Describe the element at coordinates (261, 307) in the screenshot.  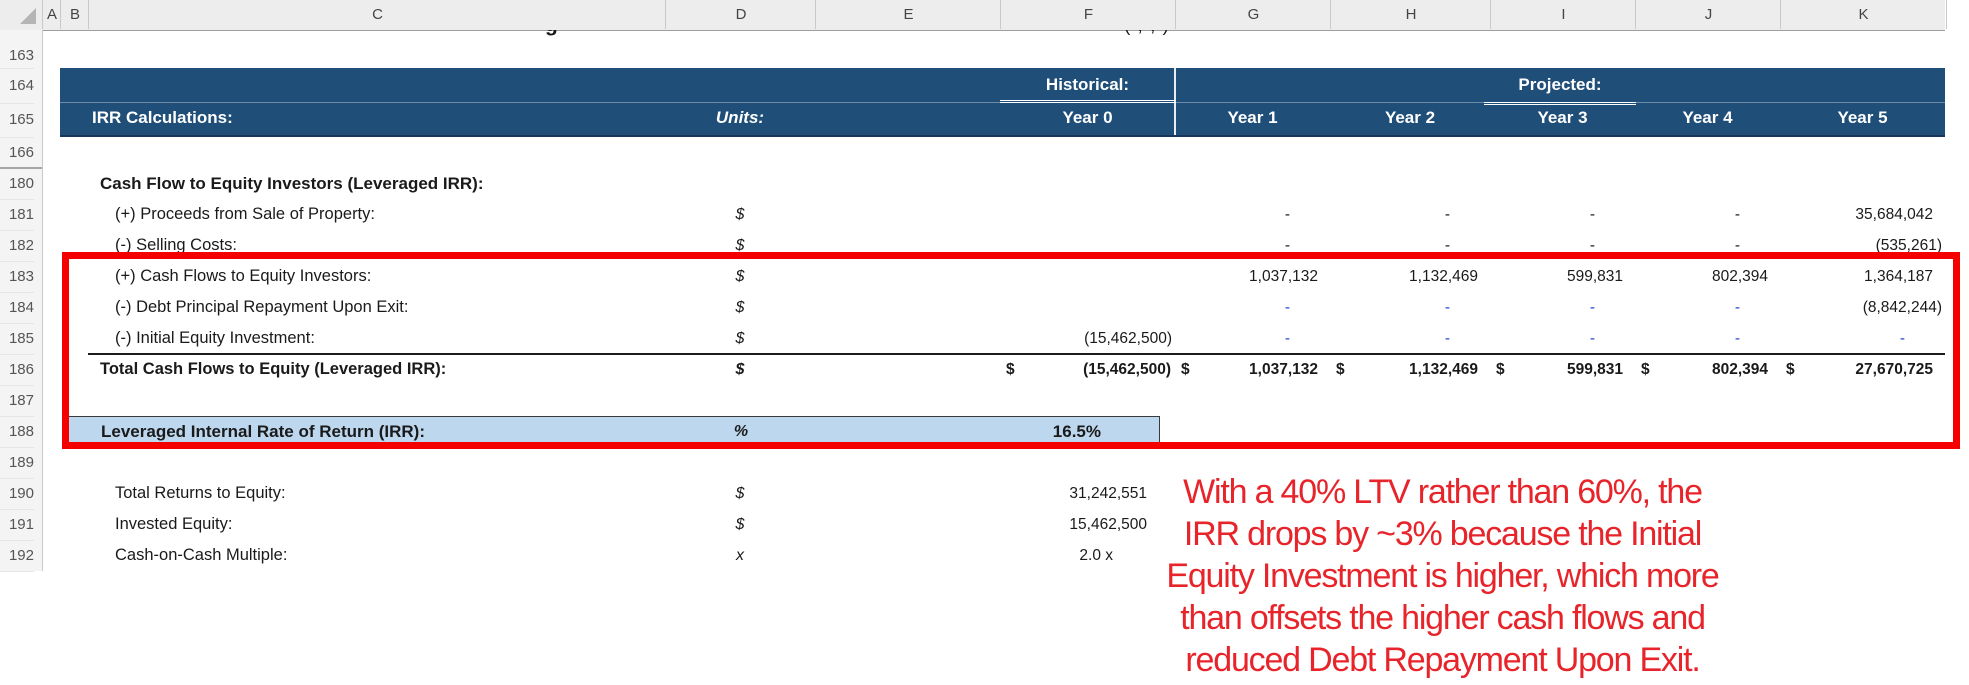
I see `row-label-cell: (-) Debt Principal Repayment Upon Exit:` at that location.